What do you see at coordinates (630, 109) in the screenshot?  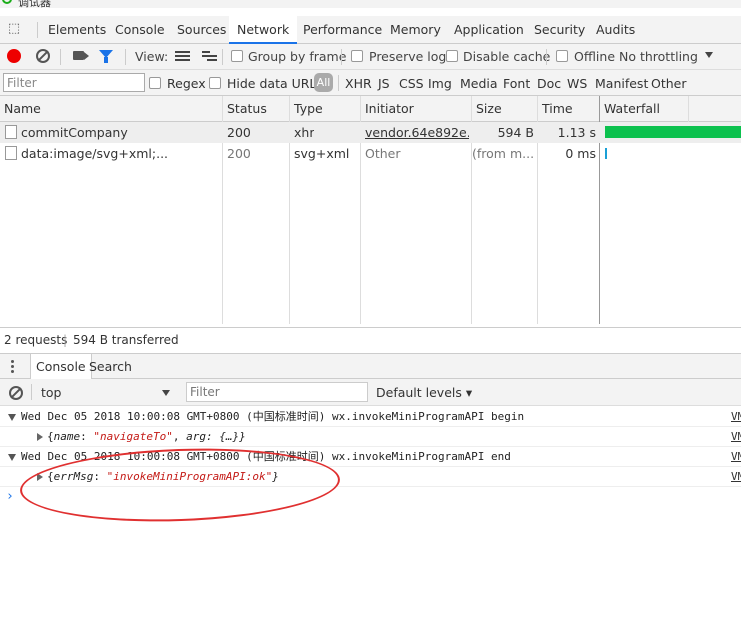 I see `column-waterfall: Waterfall` at bounding box center [630, 109].